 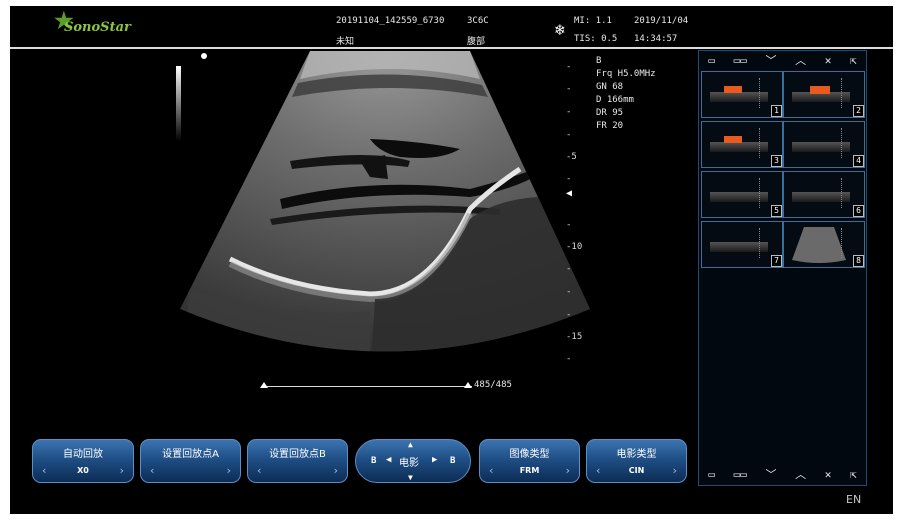 What do you see at coordinates (574, 247) in the screenshot?
I see `depth-label: -10` at bounding box center [574, 247].